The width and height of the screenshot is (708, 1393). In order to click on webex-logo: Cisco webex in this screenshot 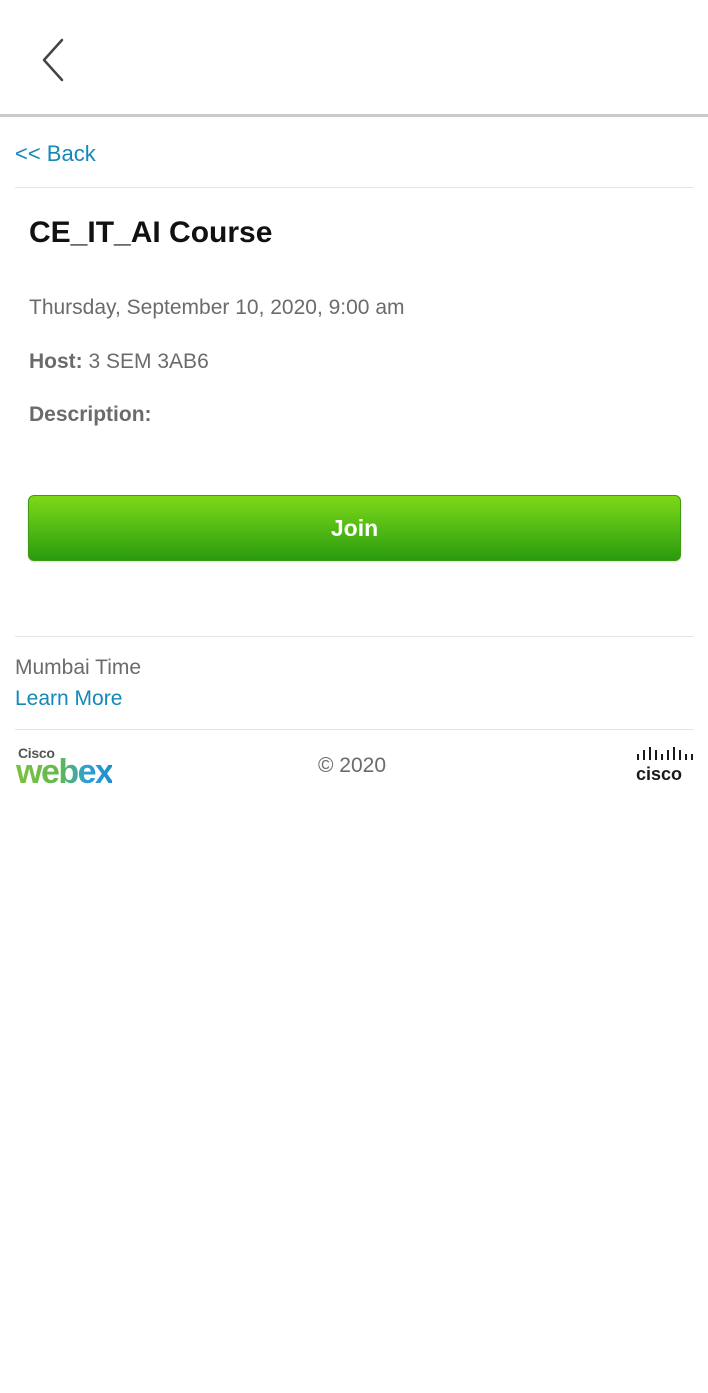, I will do `click(72, 768)`.